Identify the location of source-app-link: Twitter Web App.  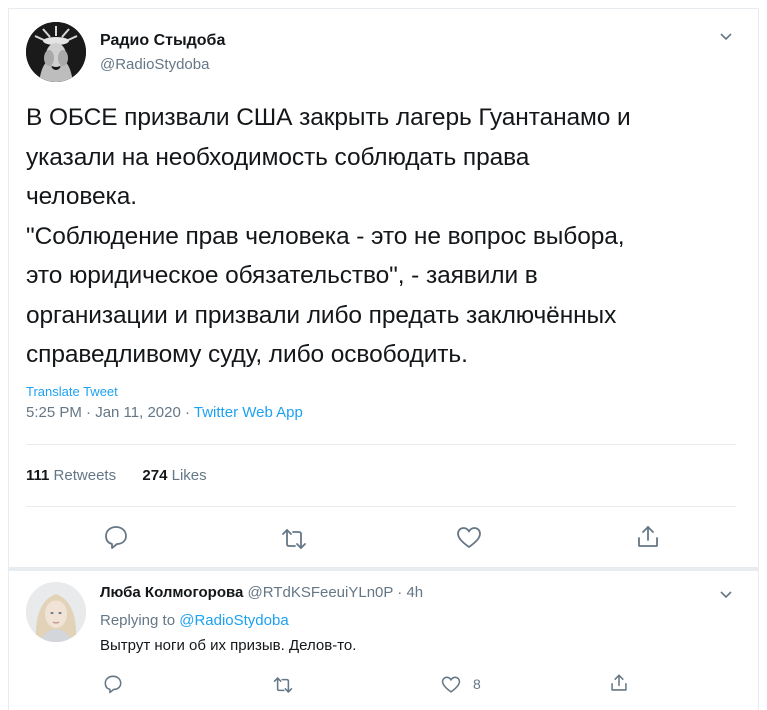
(248, 412).